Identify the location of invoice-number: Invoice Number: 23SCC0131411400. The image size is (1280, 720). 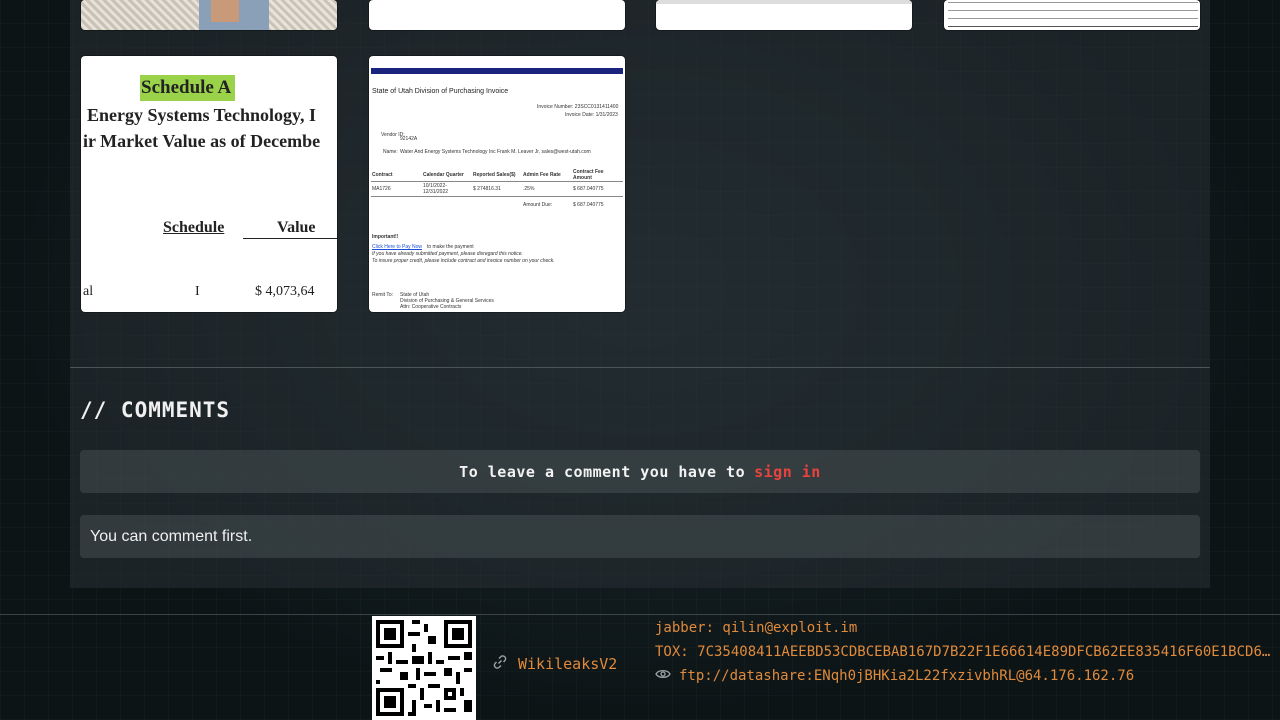
(578, 107).